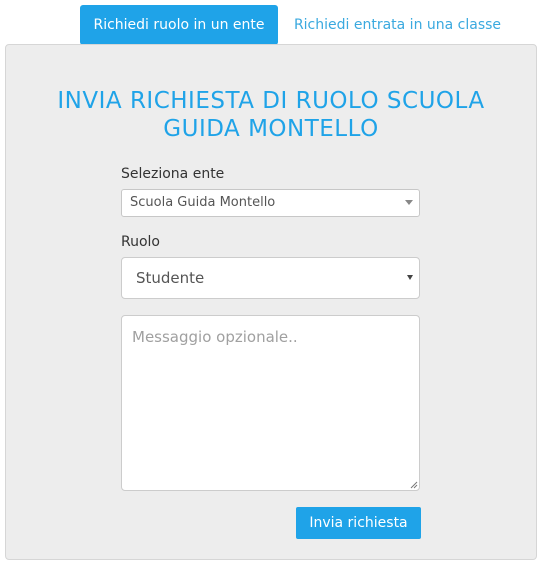 The width and height of the screenshot is (547, 576). Describe the element at coordinates (358, 523) in the screenshot. I see `submit-request-button: Invia richiesta` at that location.